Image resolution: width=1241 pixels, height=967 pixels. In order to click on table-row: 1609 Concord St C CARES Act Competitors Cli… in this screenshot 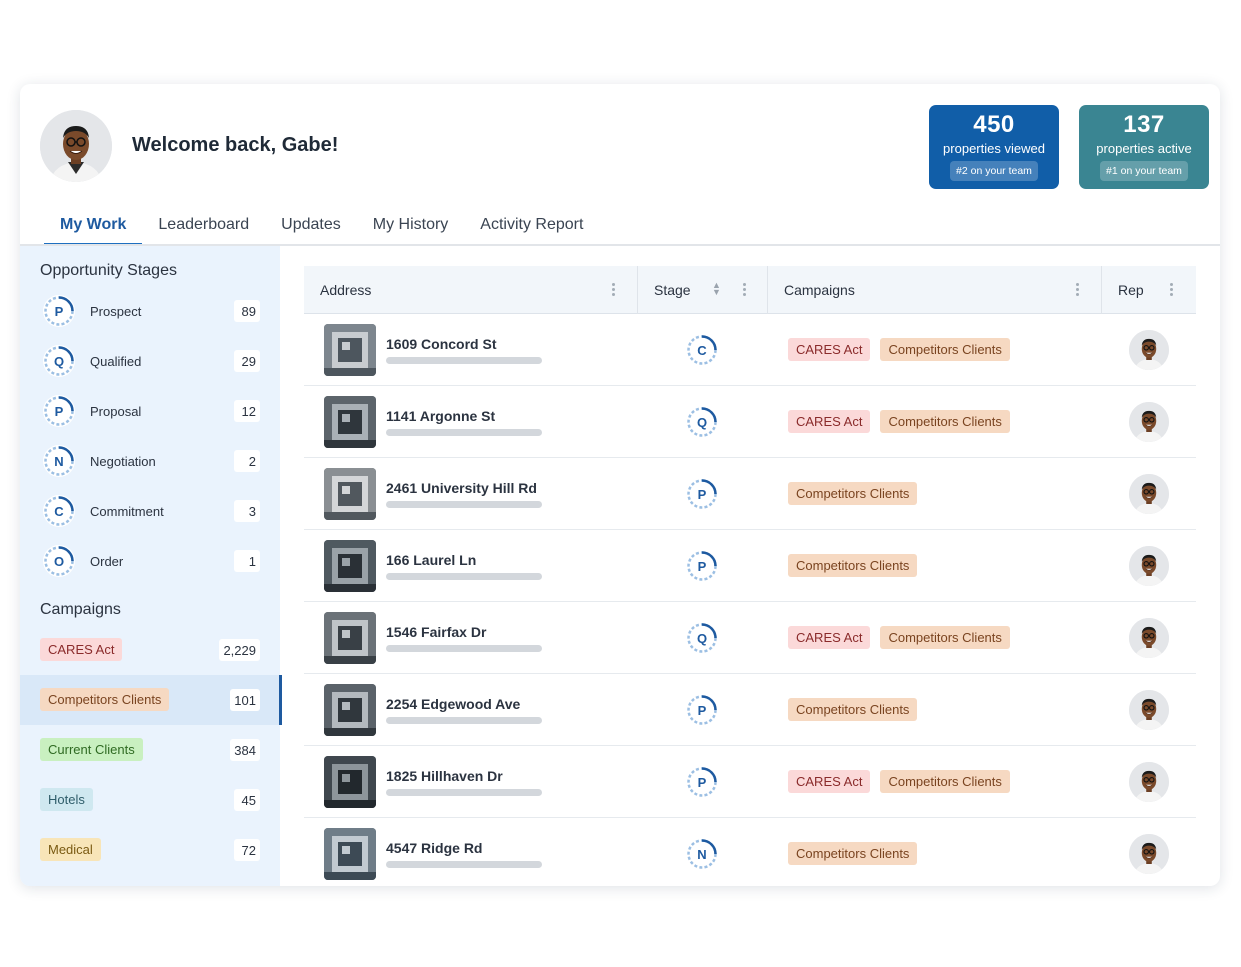, I will do `click(750, 350)`.